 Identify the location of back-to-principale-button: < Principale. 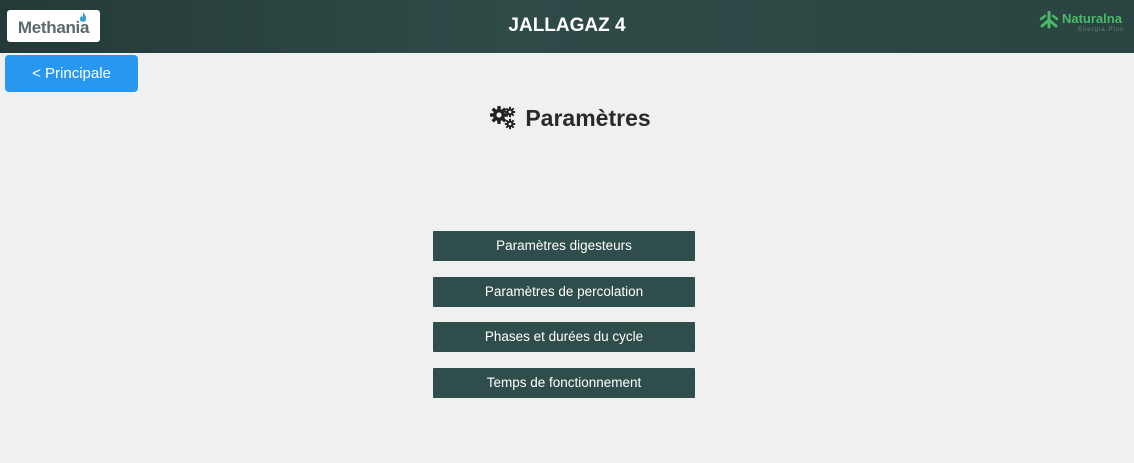
(71, 73).